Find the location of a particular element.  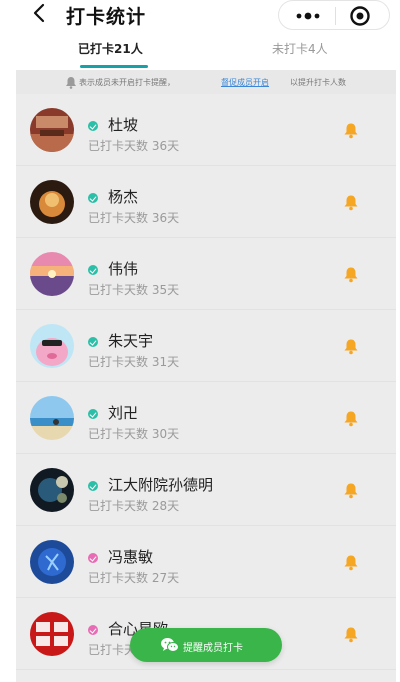

wechat-icon is located at coordinates (170, 645).